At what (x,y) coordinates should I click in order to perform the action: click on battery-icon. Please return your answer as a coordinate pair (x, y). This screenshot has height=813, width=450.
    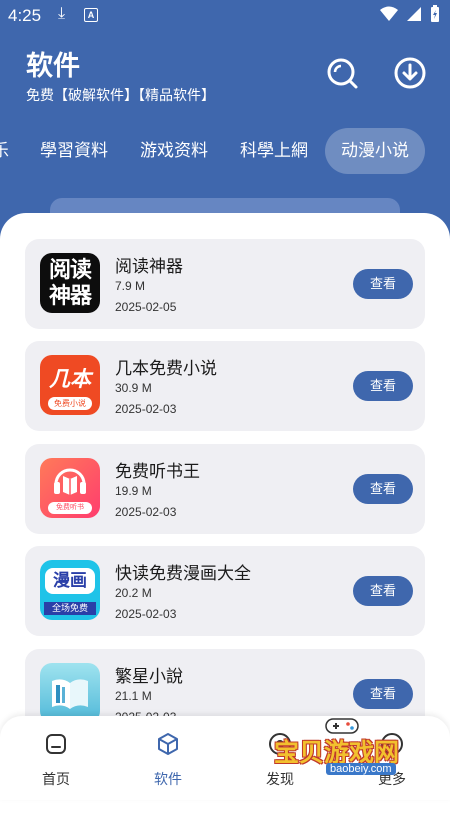
    Looking at the image, I should click on (435, 13).